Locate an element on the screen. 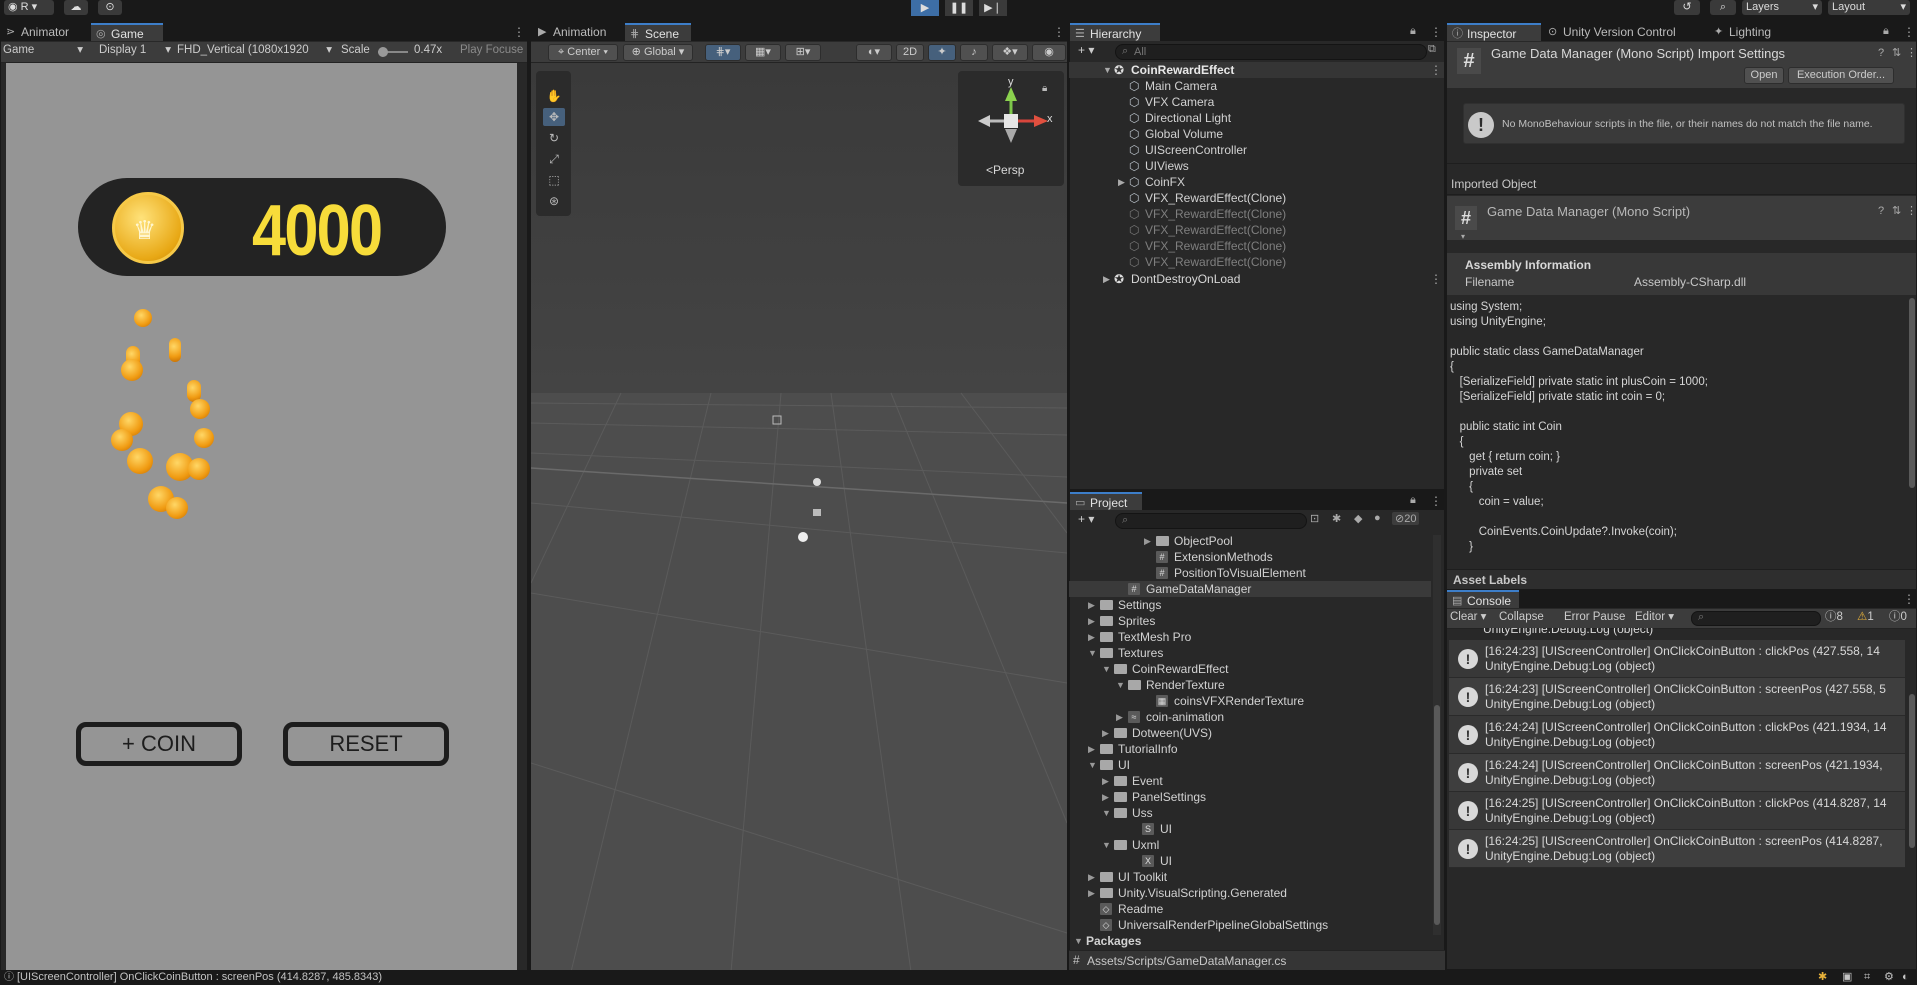 This screenshot has height=985, width=1917. project-item: ▶ TutorialInfo is located at coordinates (1250, 749).